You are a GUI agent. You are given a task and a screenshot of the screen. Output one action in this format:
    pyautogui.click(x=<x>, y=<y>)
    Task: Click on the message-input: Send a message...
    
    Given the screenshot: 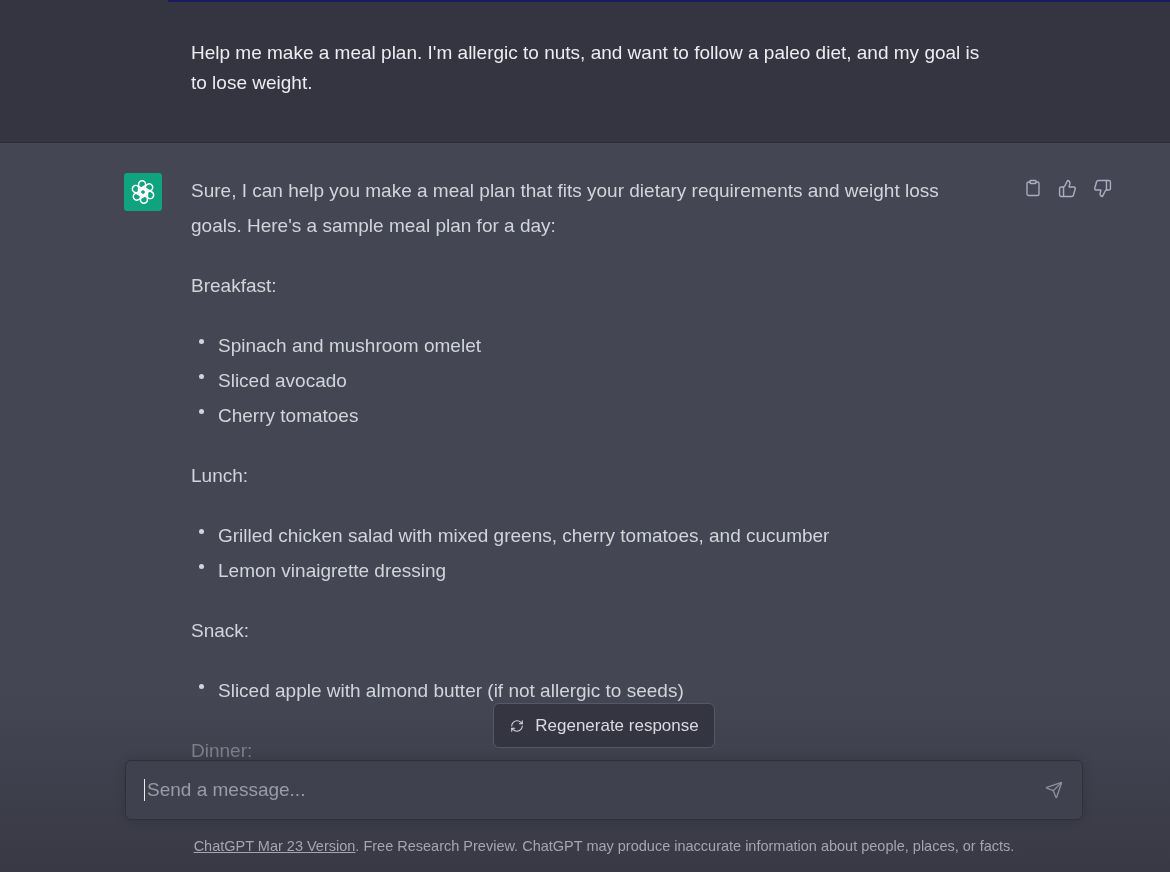 What is the action you would take?
    pyautogui.click(x=604, y=790)
    